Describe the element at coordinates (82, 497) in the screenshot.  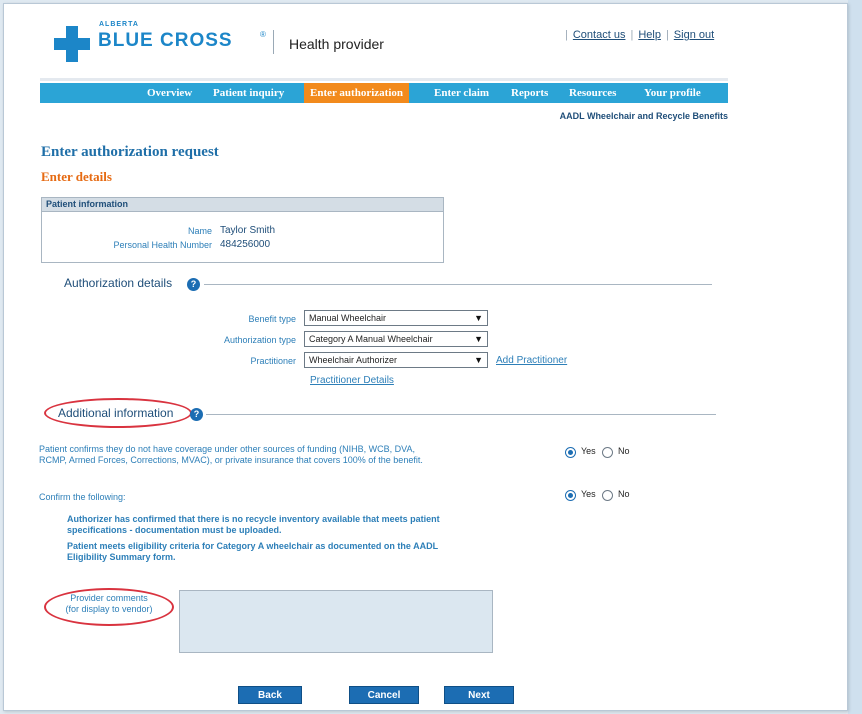
I see `confirm-question: Confirm the following:` at that location.